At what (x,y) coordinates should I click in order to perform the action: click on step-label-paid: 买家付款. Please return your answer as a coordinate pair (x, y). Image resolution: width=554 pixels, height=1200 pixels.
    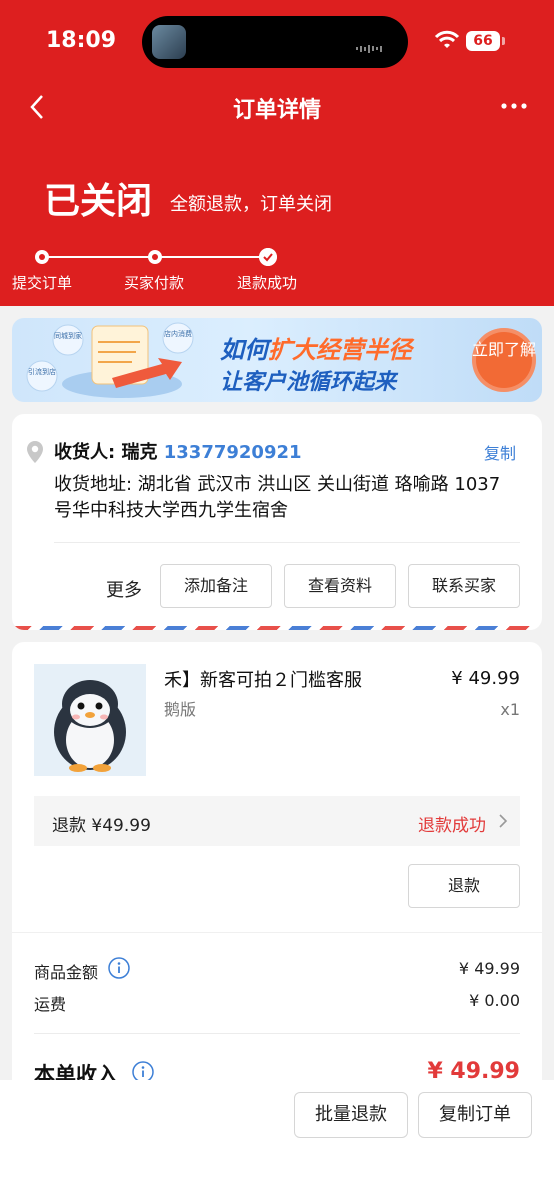
    Looking at the image, I should click on (154, 283).